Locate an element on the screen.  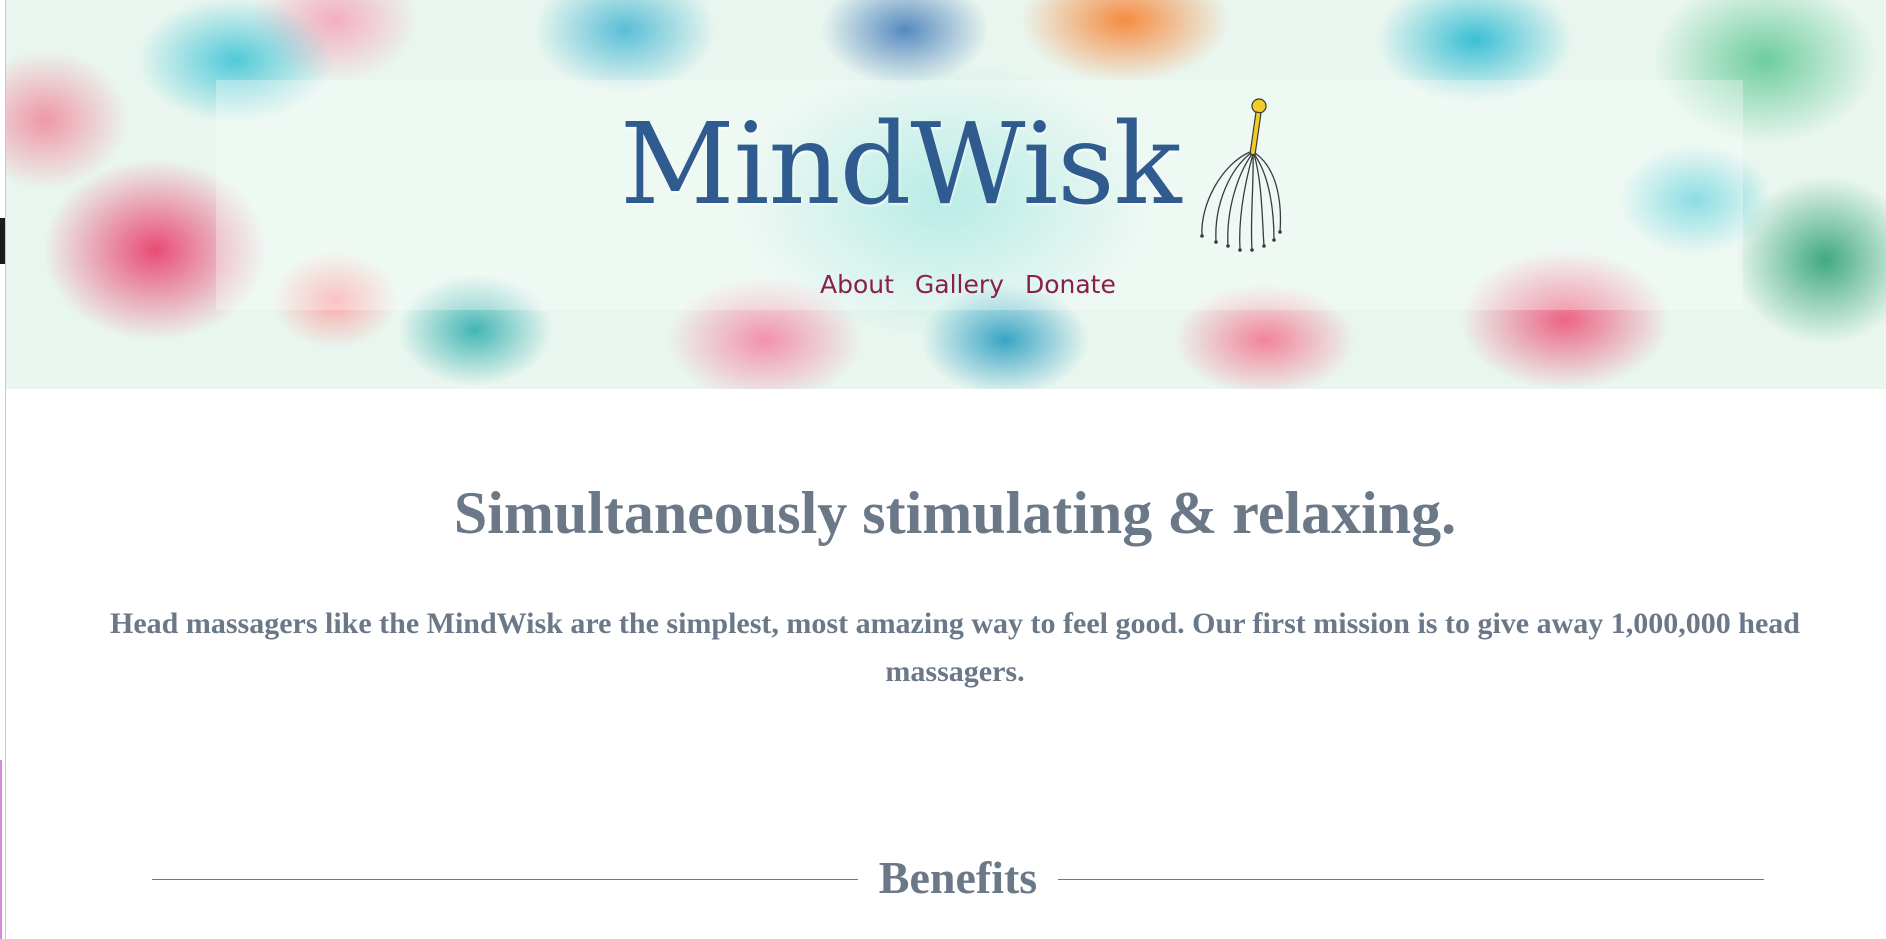
benefits-section-header: Benefits is located at coordinates (958, 880).